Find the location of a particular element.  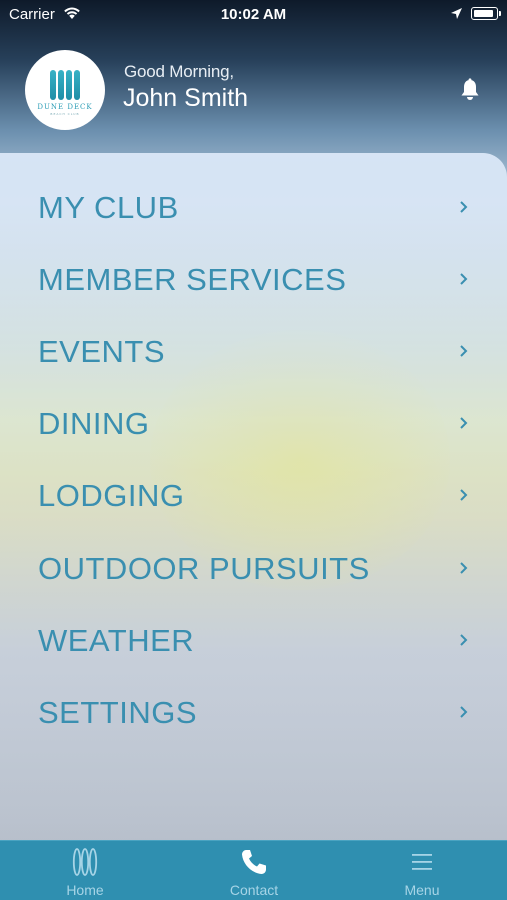

menu-item-member-services: MEMBER SERVICES is located at coordinates (253, 278).